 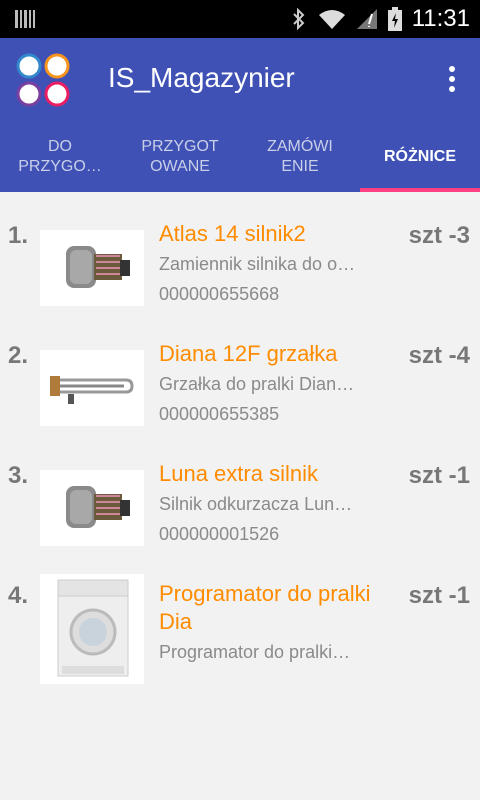 What do you see at coordinates (299, 19) in the screenshot?
I see `bluetooth-icon` at bounding box center [299, 19].